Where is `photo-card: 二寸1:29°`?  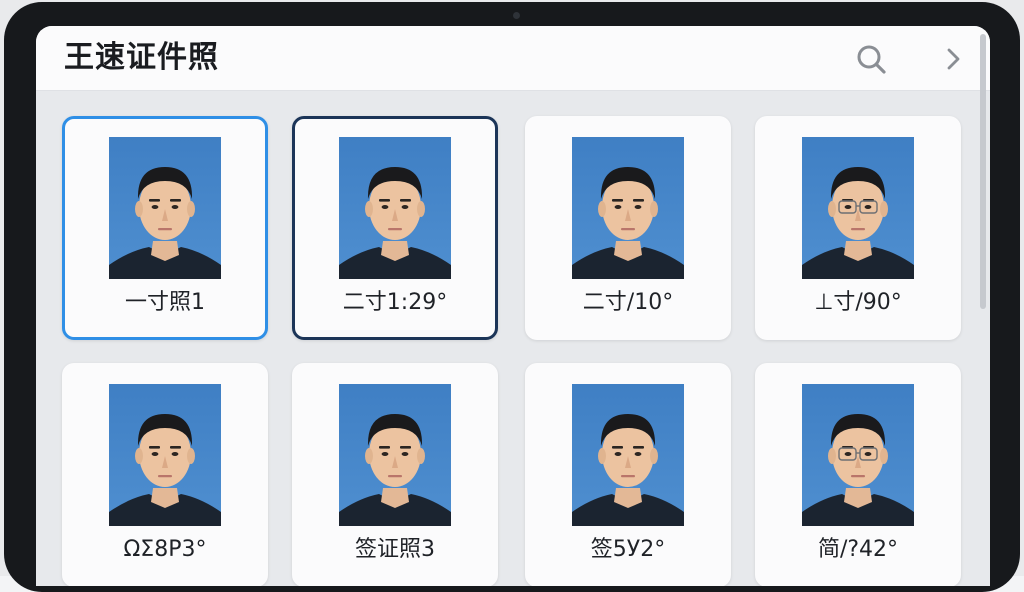 photo-card: 二寸1:29° is located at coordinates (395, 228).